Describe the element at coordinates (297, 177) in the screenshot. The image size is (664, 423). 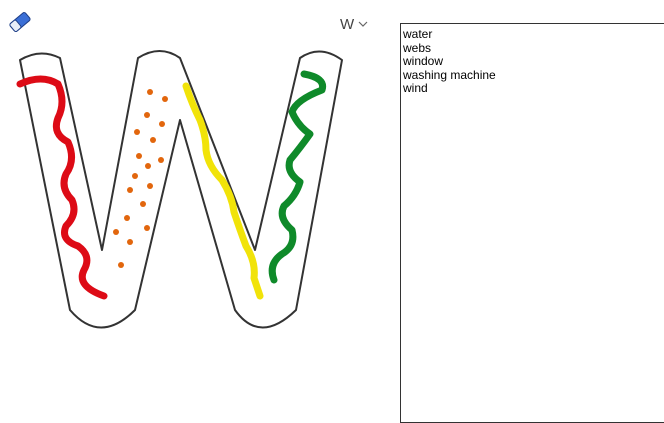
I see `green-stroke` at that location.